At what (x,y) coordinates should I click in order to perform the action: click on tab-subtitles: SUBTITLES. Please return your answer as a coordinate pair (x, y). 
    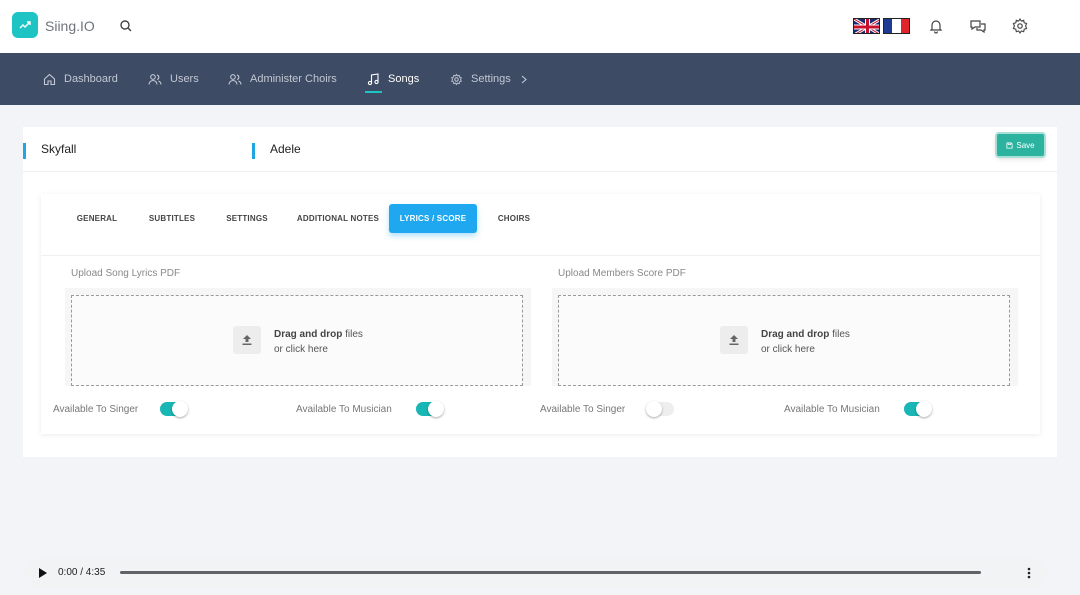
    Looking at the image, I should click on (172, 218).